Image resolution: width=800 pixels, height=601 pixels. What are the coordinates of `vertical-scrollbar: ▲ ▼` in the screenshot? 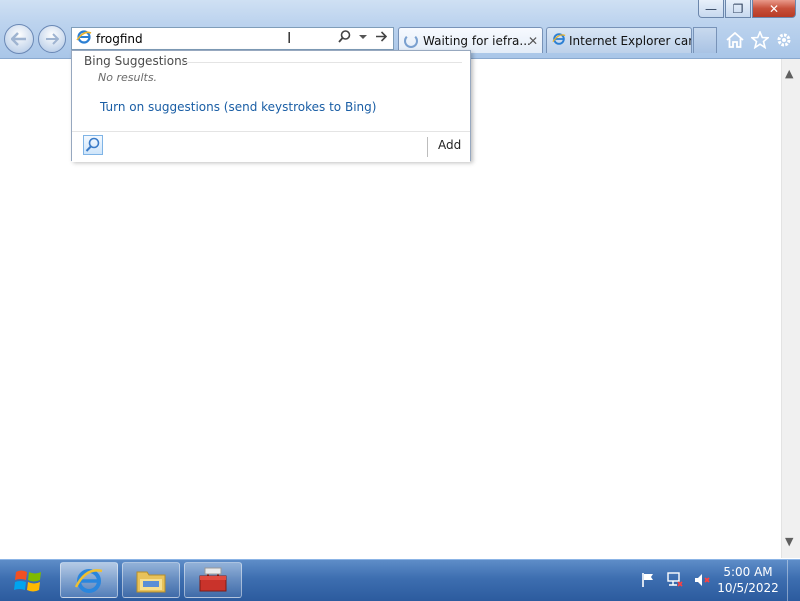 It's located at (790, 308).